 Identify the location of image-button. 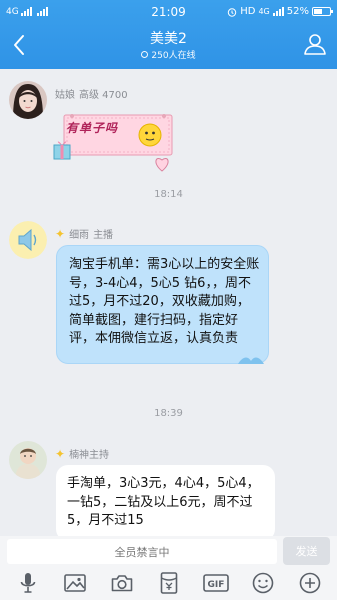
(75, 583).